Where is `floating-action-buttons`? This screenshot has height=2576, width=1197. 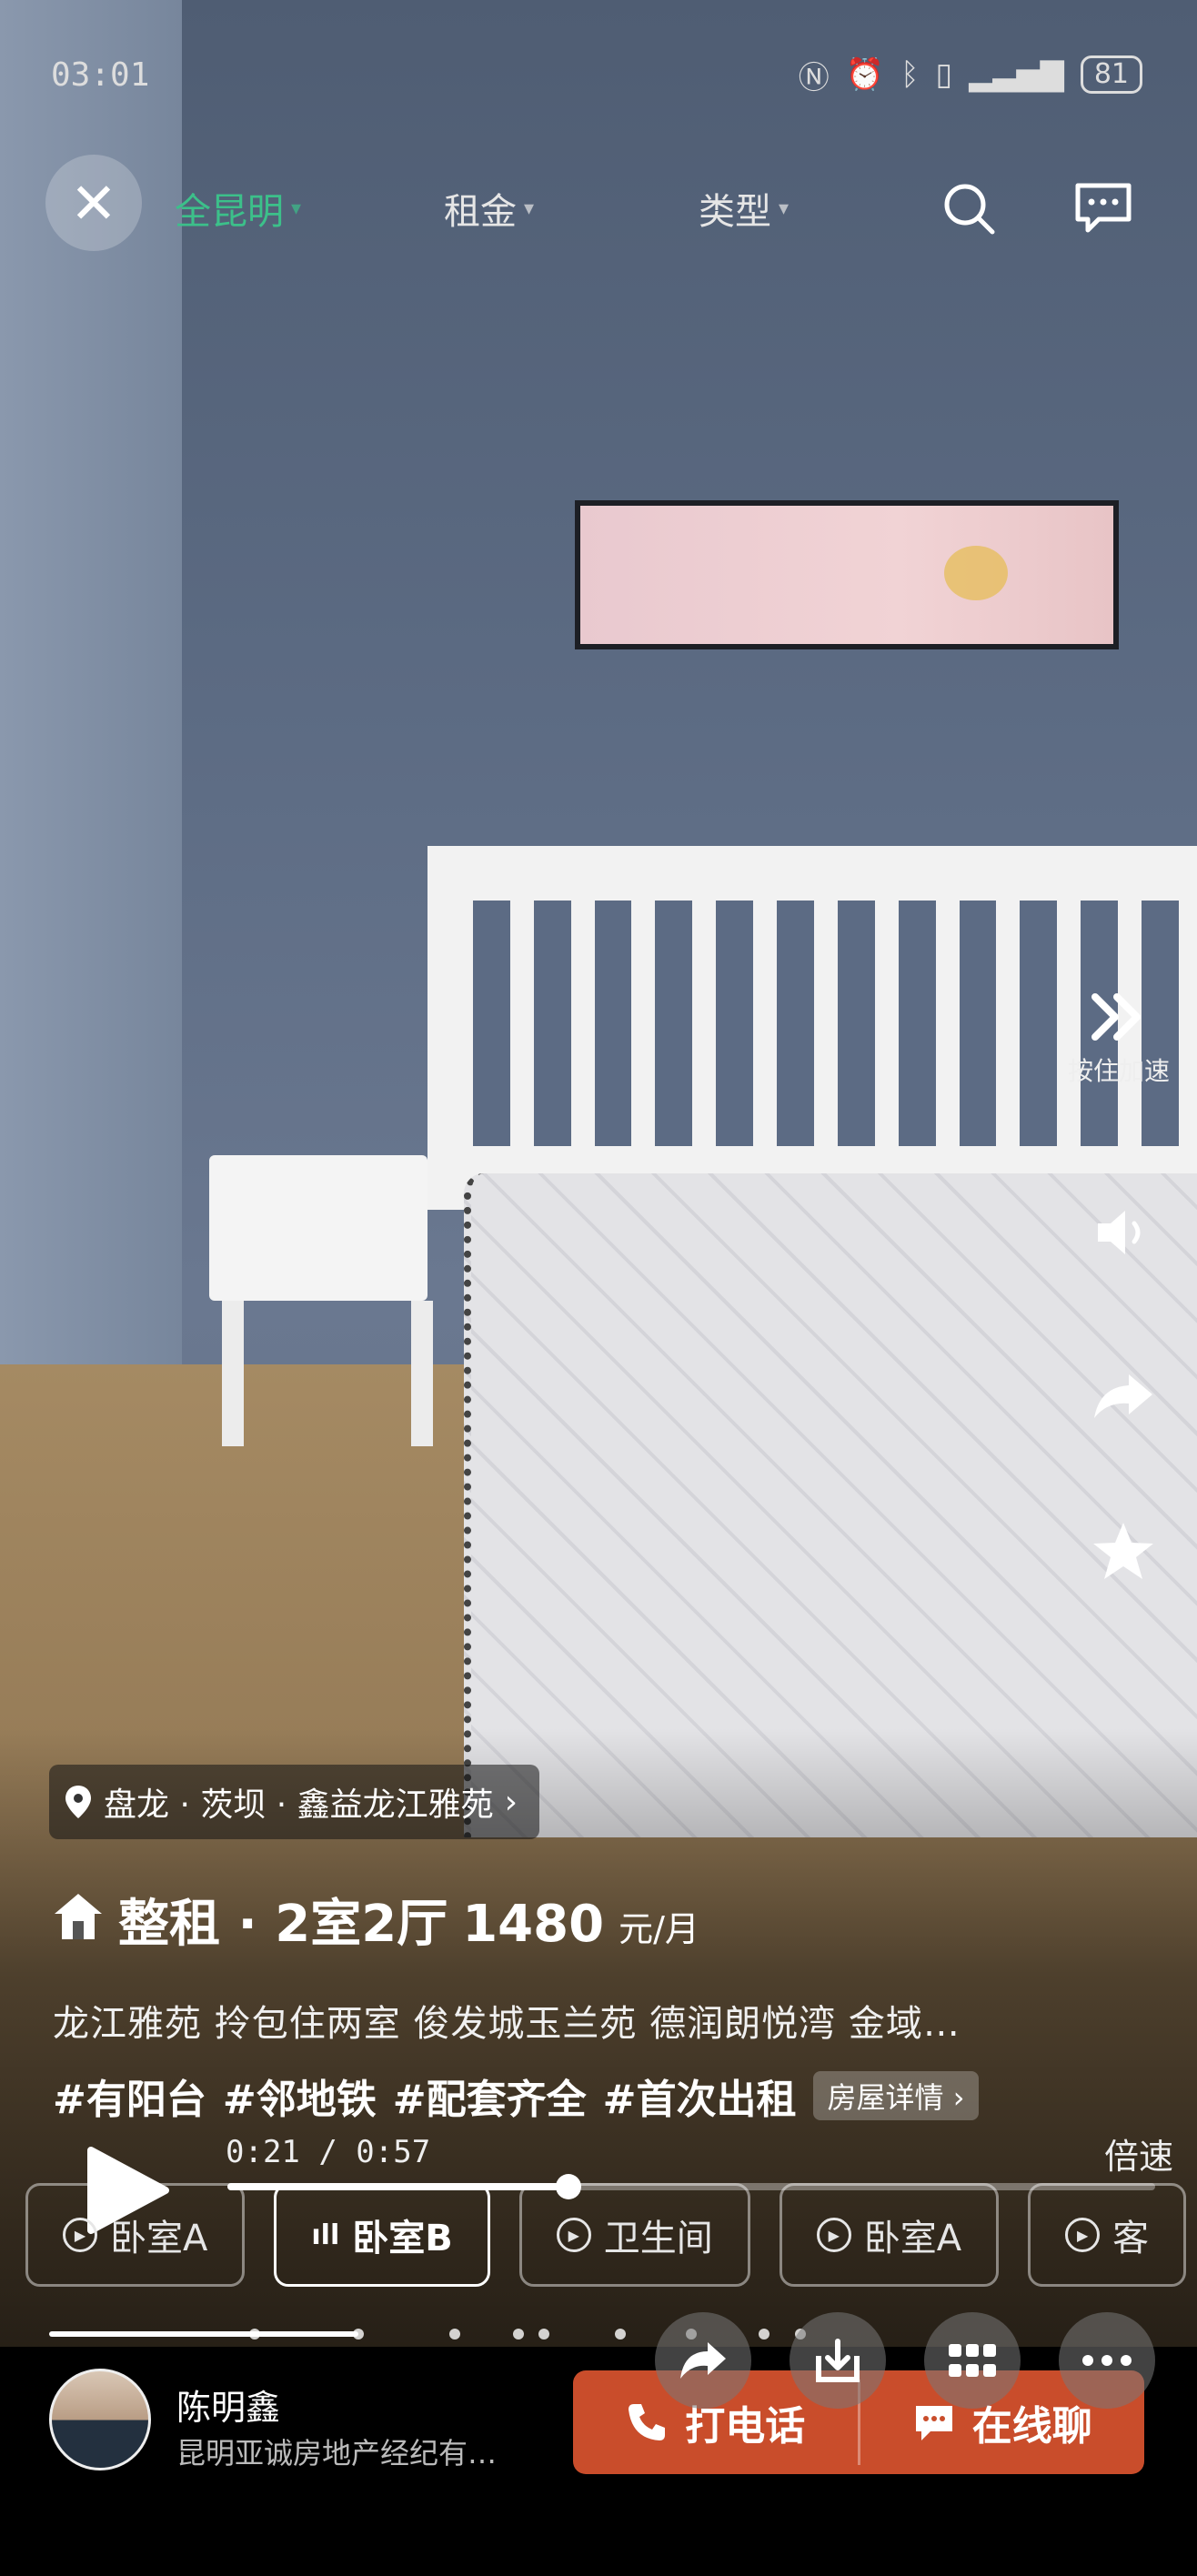 floating-action-buttons is located at coordinates (905, 2360).